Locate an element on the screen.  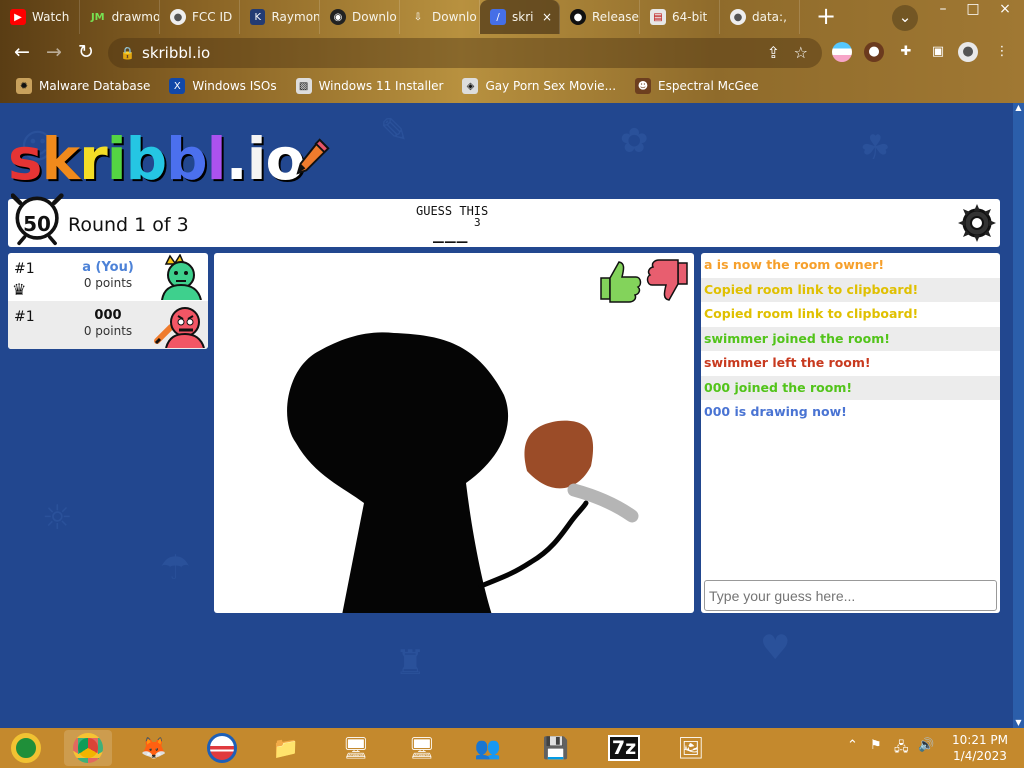
tab-skribbl: / skri × is located at coordinates (520, 17).